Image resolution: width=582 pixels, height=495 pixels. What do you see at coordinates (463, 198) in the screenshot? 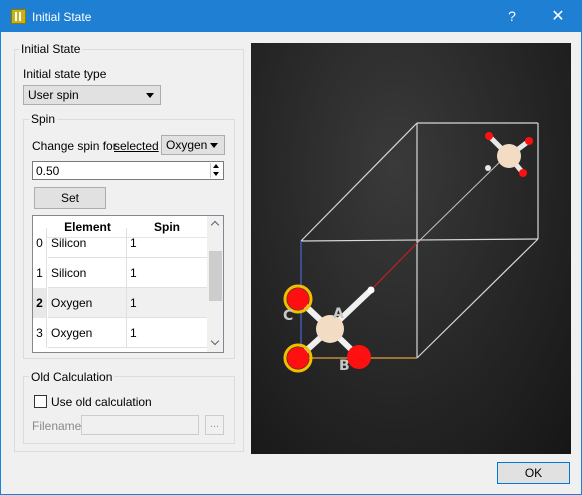
I see `cell-diagonal` at bounding box center [463, 198].